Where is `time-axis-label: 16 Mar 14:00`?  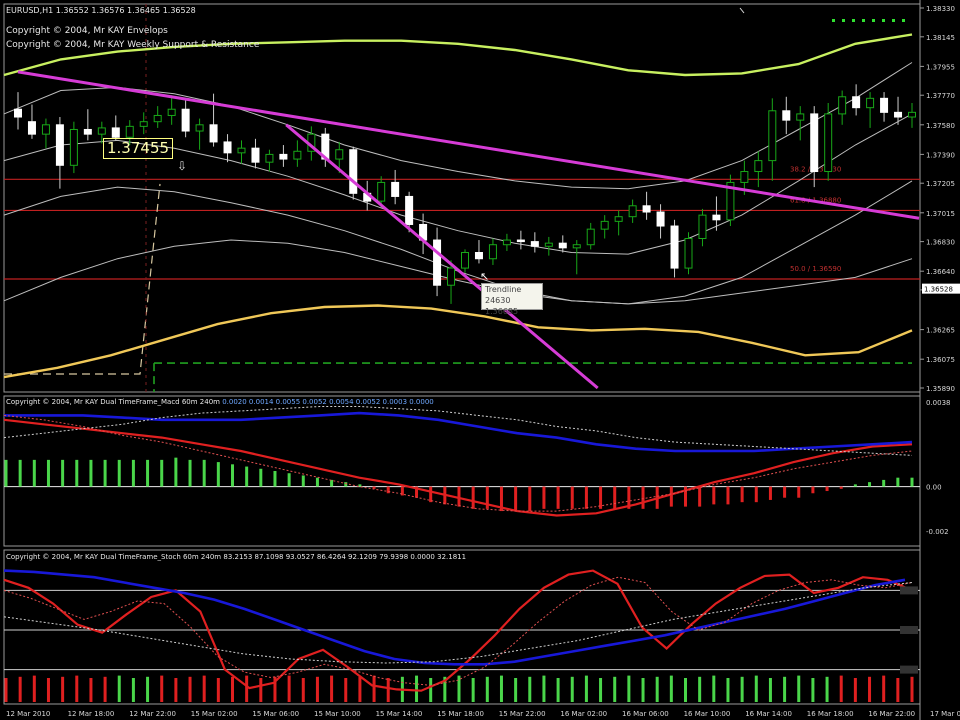
time-axis-label: 16 Mar 14:00 is located at coordinates (768, 714).